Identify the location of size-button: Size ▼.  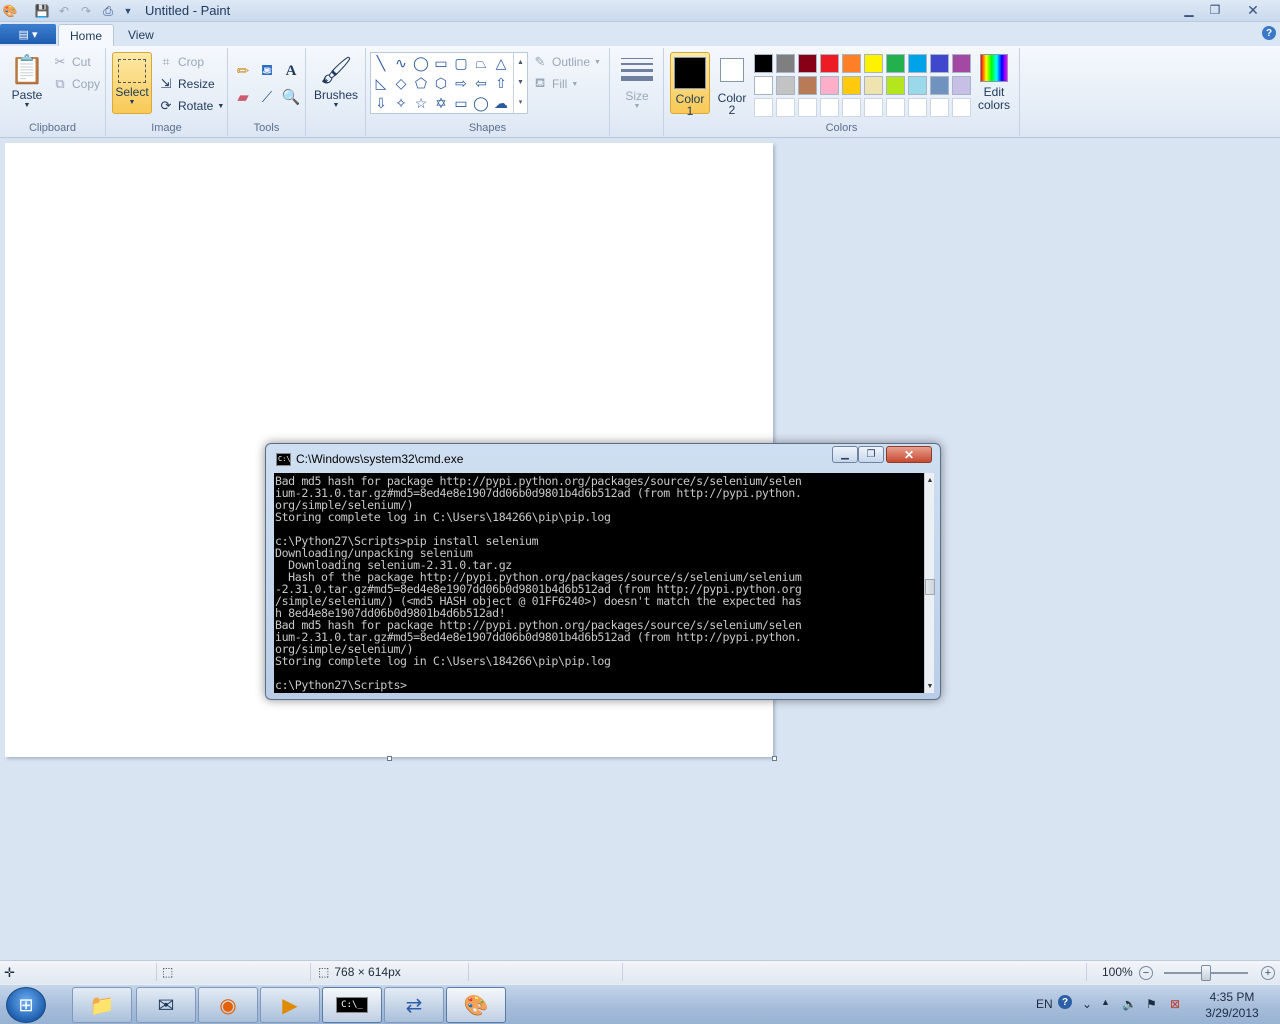
(637, 81).